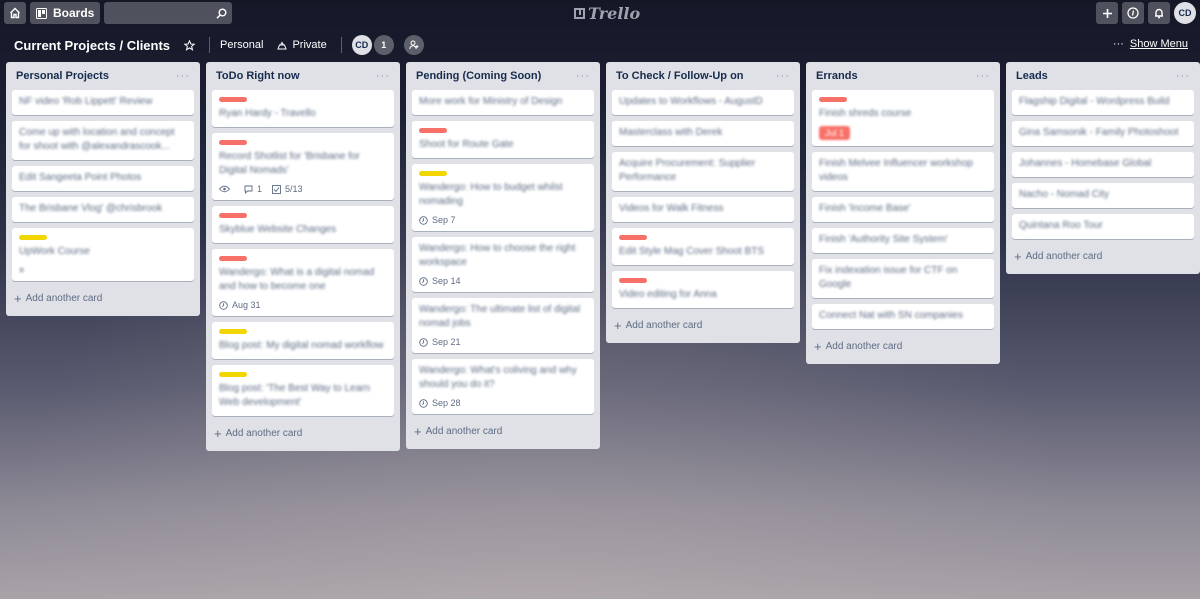  Describe the element at coordinates (22, 270) in the screenshot. I see `description-icon: ≡` at that location.